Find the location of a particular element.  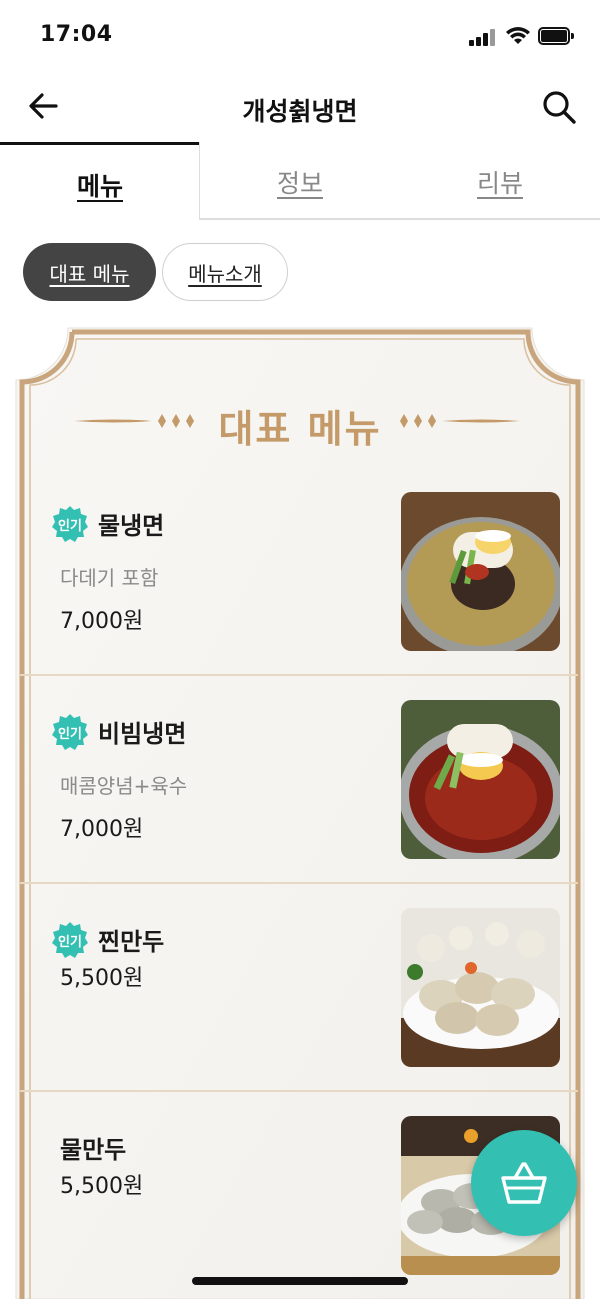

status-bar: 17:04 is located at coordinates (300, 36).